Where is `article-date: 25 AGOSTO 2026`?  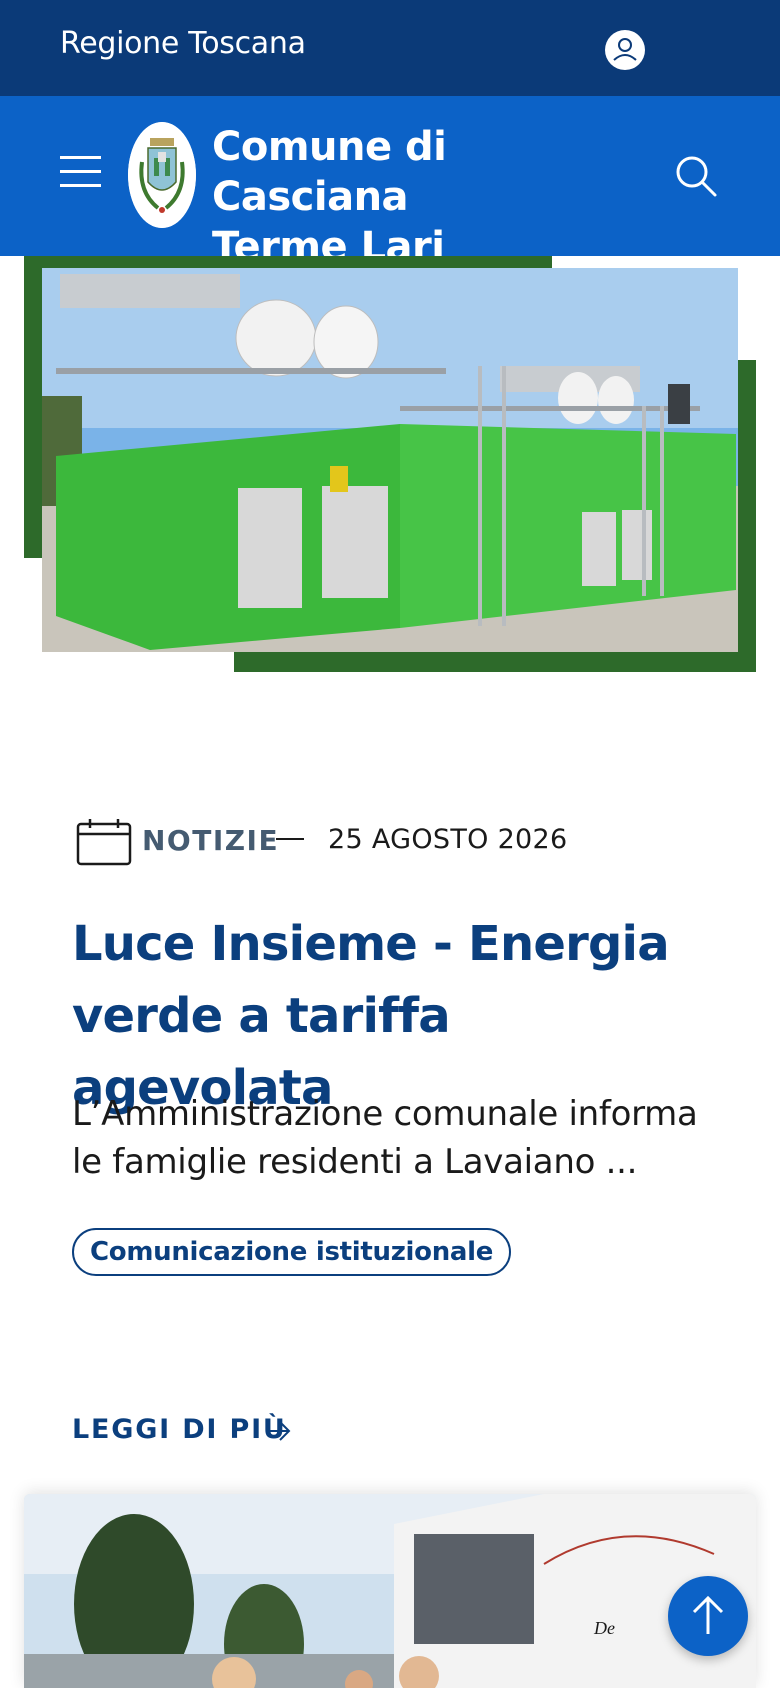
article-date: 25 AGOSTO 2026 is located at coordinates (448, 839).